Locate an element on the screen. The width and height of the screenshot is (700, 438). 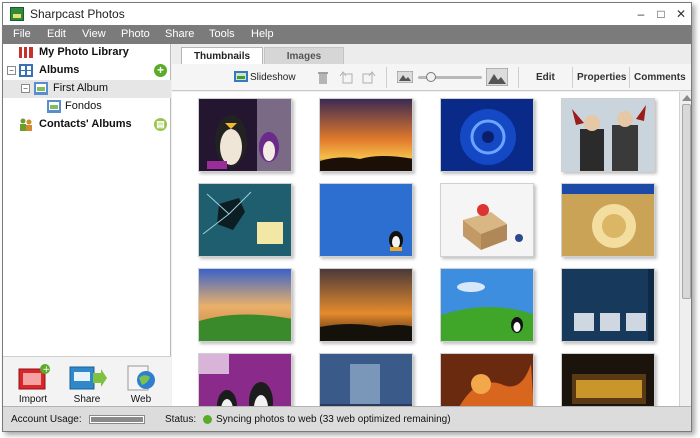
menu-bar: File Edit View Photo Share Tools Help is located at coordinates (347, 34).